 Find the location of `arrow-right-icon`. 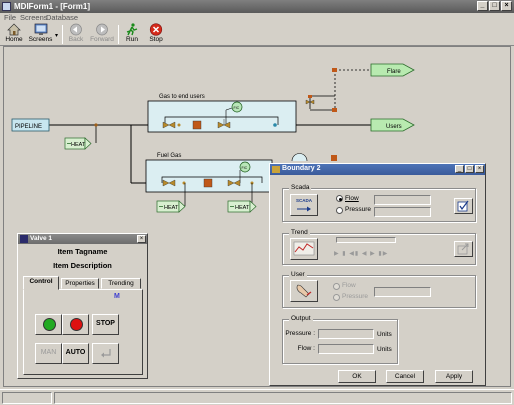

arrow-right-icon is located at coordinates (304, 209).